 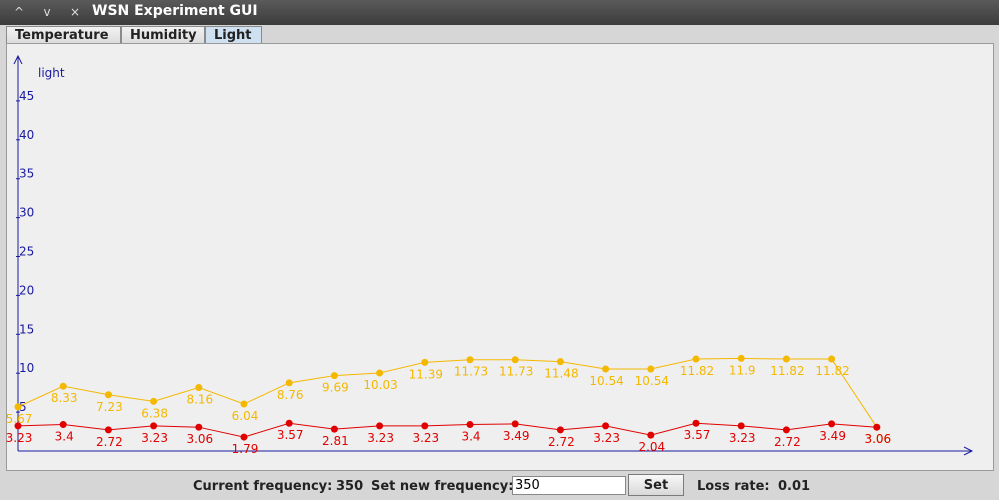 I want to click on y-tick-label: 45, so click(x=26, y=96).